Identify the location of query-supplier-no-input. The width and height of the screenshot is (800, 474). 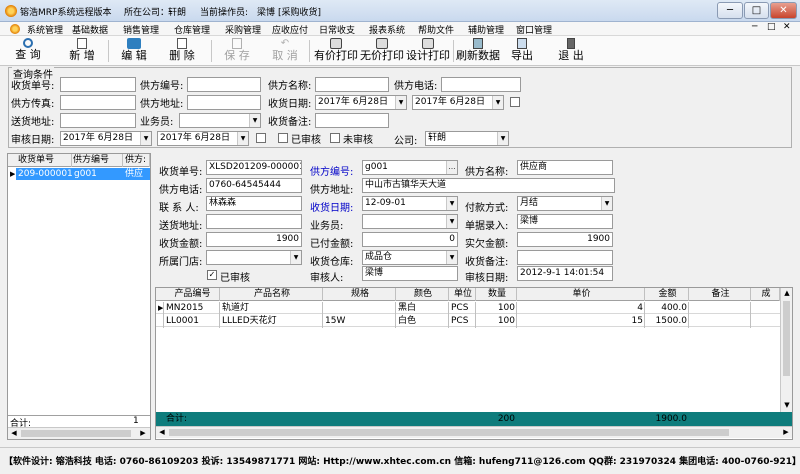
(224, 84).